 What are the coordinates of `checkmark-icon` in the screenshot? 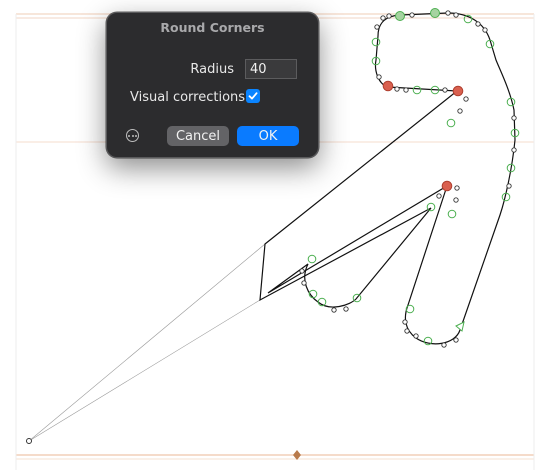 It's located at (253, 96).